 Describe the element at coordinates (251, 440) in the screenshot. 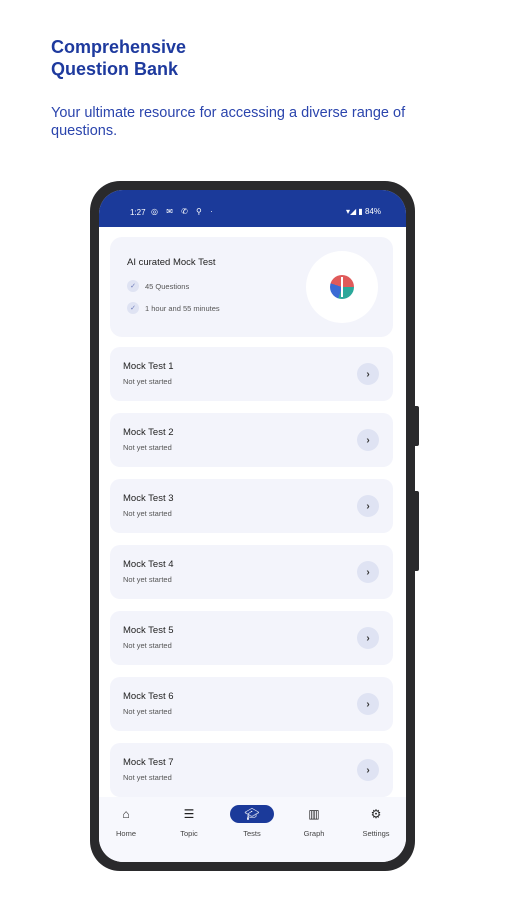

I see `test-card: Mock Test 2 Not yet started ›` at that location.